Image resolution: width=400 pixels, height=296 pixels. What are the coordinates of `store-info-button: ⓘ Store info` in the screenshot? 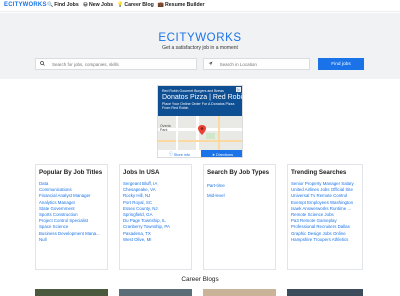 It's located at (179, 153).